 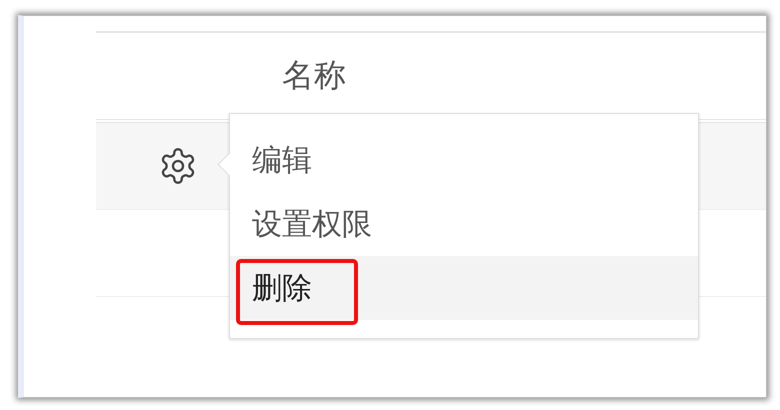 What do you see at coordinates (314, 75) in the screenshot?
I see `column-header: 名称` at bounding box center [314, 75].